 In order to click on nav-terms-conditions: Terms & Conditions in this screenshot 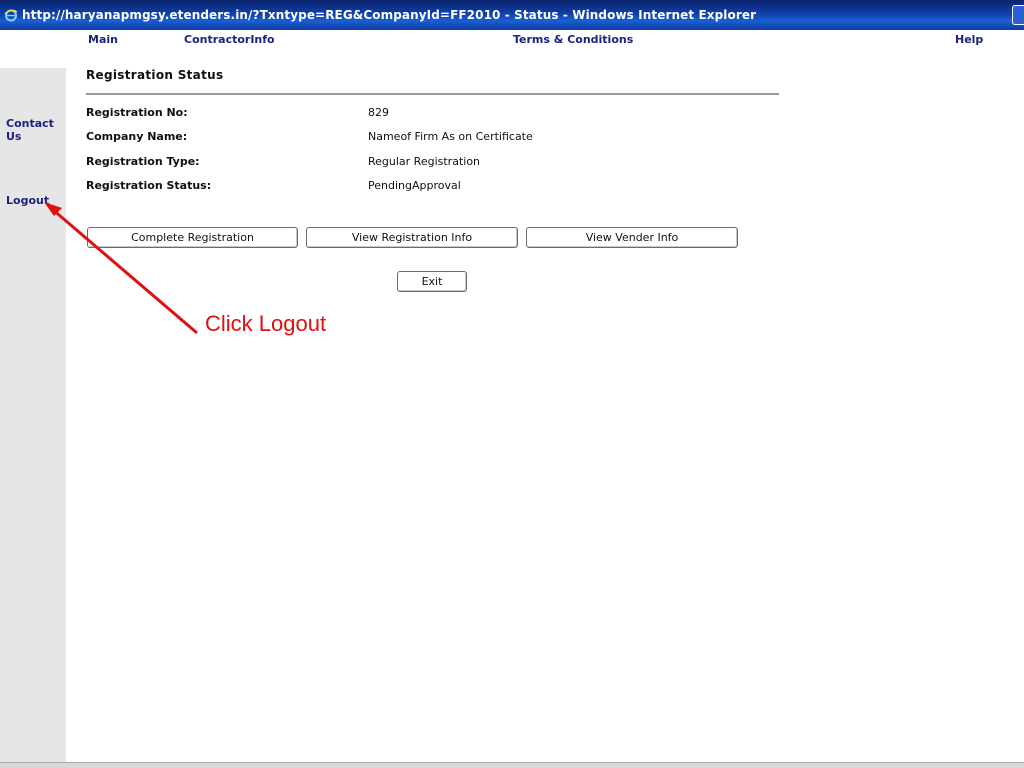, I will do `click(573, 39)`.